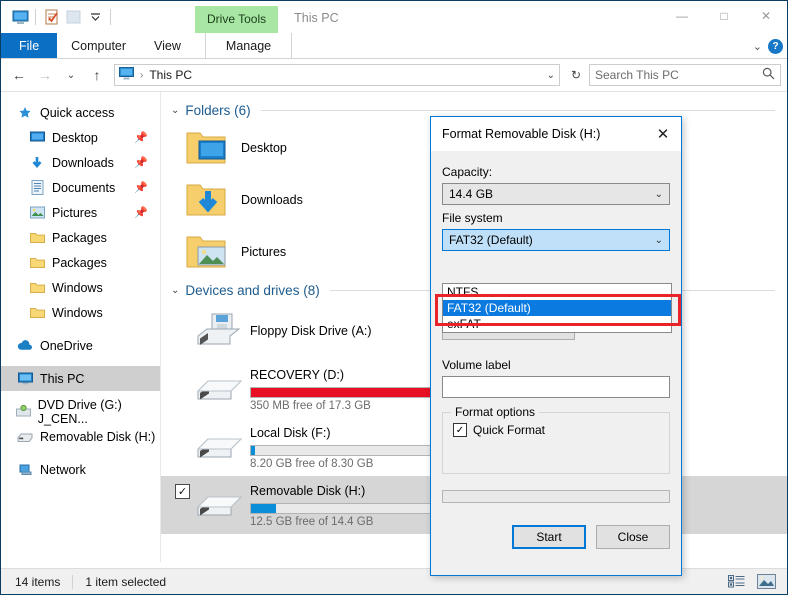 The height and width of the screenshot is (595, 788). Describe the element at coordinates (736, 582) in the screenshot. I see `details-view-icon` at that location.